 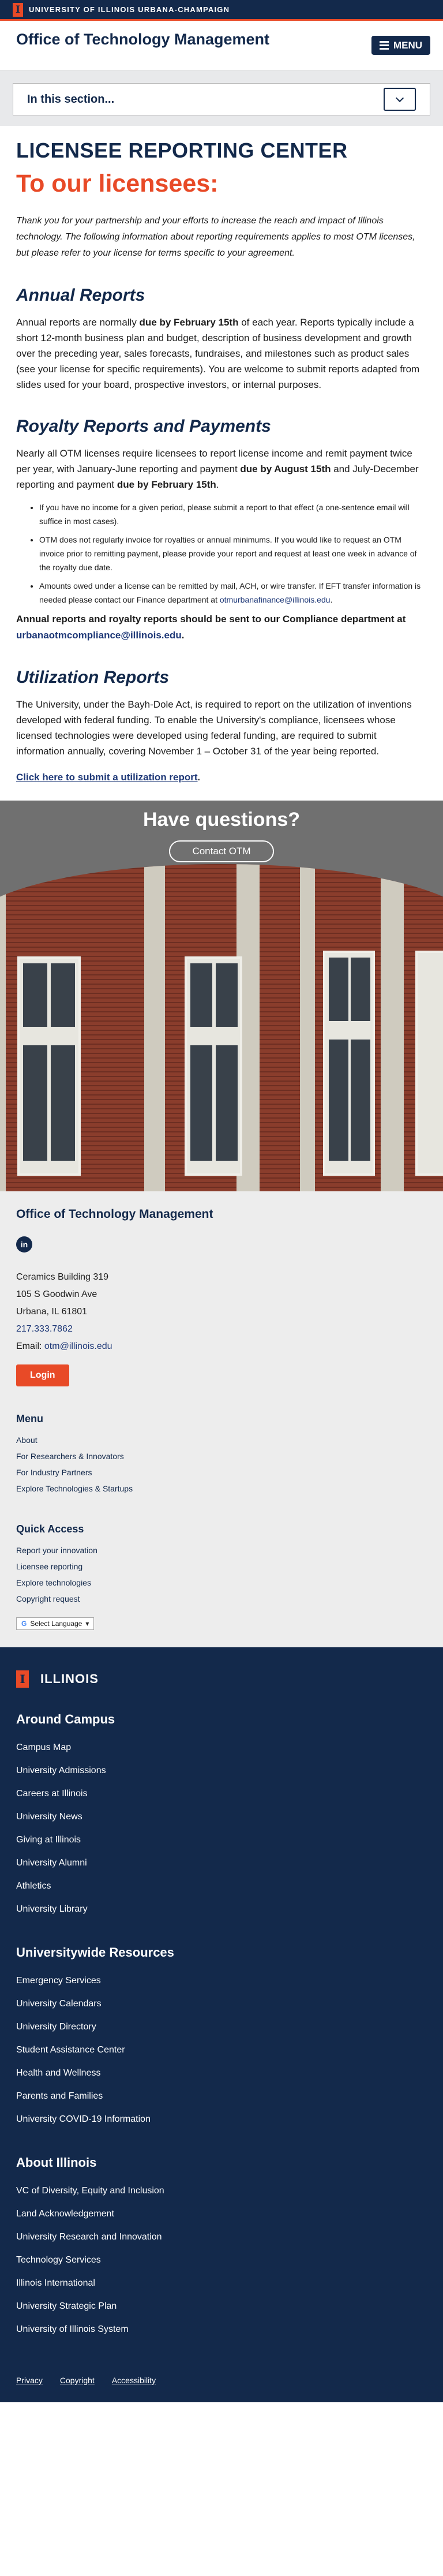 What do you see at coordinates (166, 484) in the screenshot?
I see `royalty-due-feb: due by February 15th` at bounding box center [166, 484].